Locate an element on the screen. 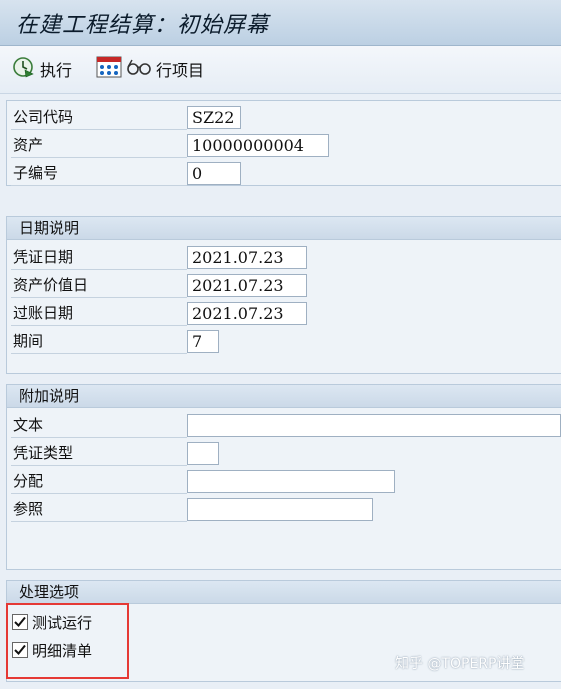 This screenshot has width=561, height=689. posting-date-input: 2021.07.23 is located at coordinates (247, 313).